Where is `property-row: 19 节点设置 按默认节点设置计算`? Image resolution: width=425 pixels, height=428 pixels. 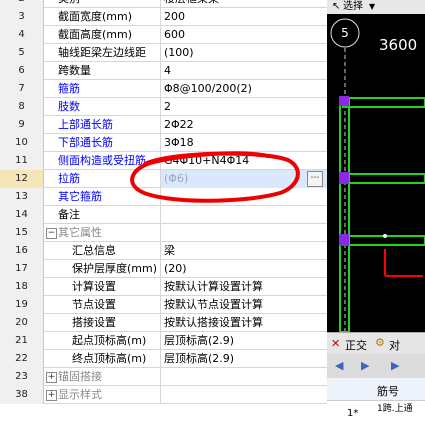 property-row: 19 节点设置 按默认节点设置计算 is located at coordinates (163, 305).